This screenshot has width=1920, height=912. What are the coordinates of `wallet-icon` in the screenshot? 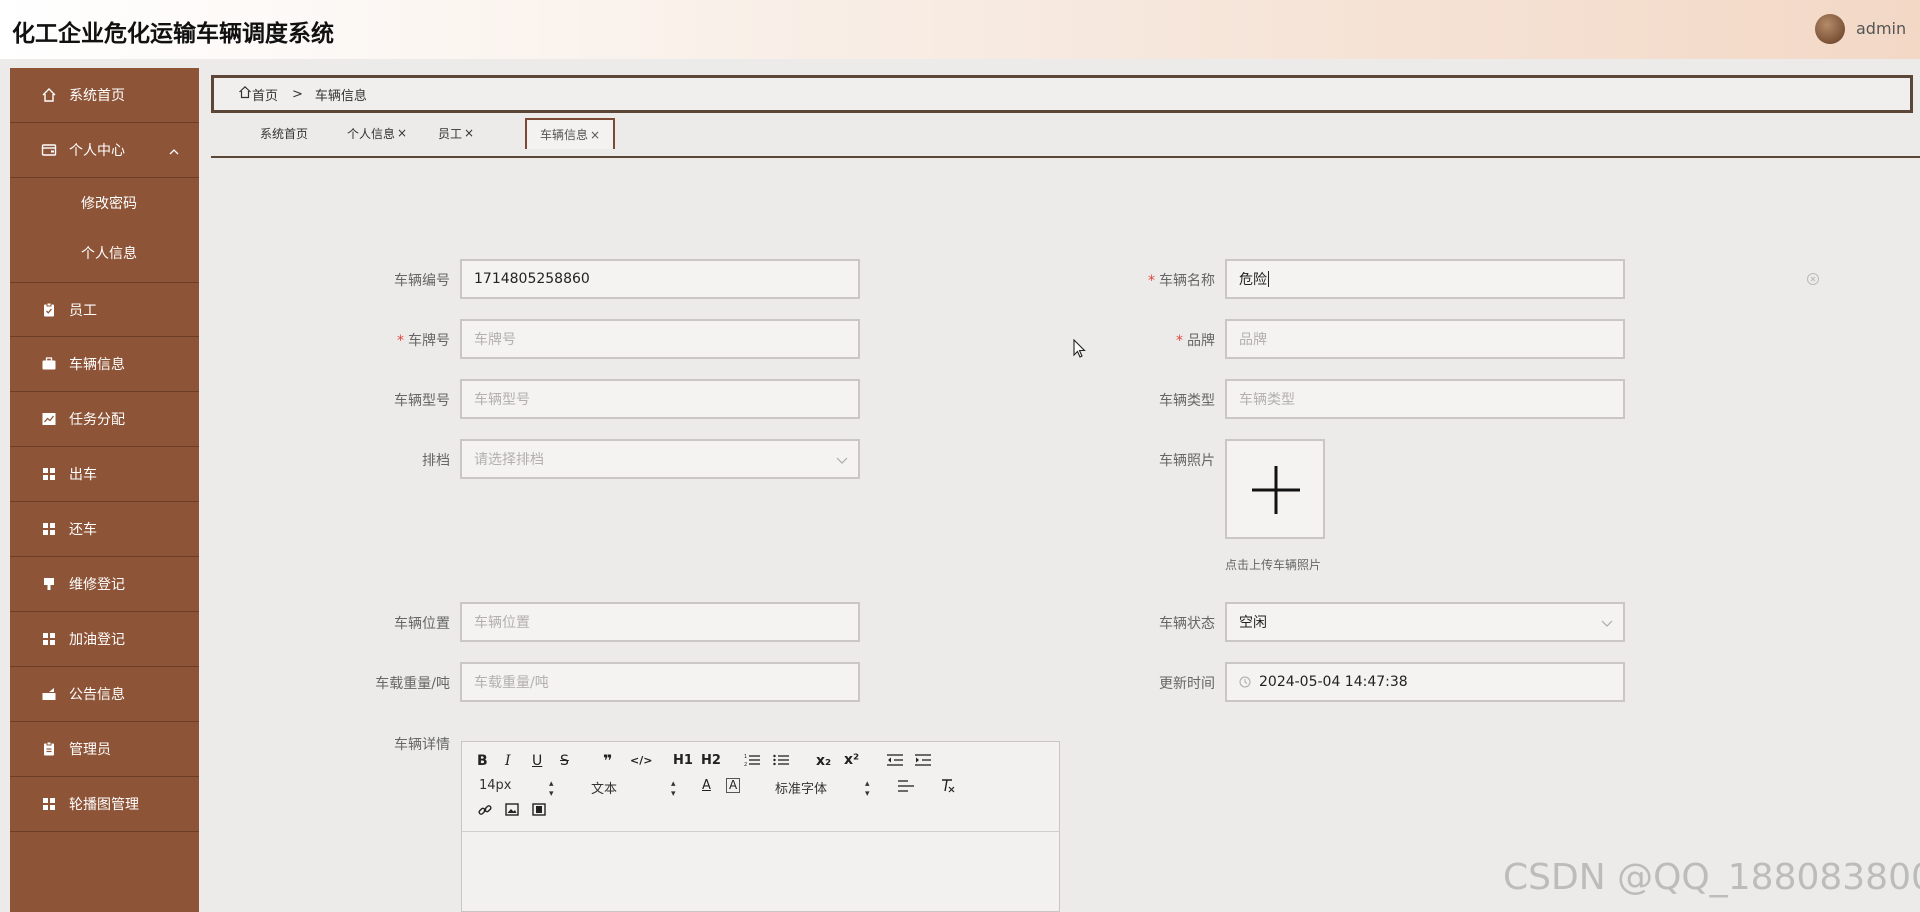 It's located at (49, 150).